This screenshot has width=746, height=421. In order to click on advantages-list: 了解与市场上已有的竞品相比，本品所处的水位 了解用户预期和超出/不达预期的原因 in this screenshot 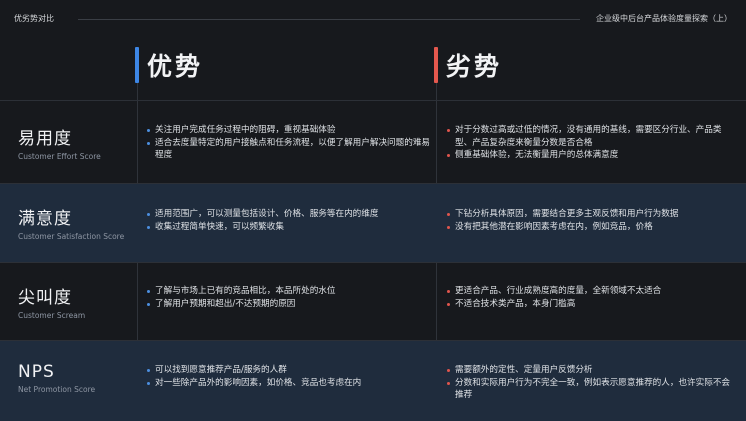, I will do `click(288, 297)`.